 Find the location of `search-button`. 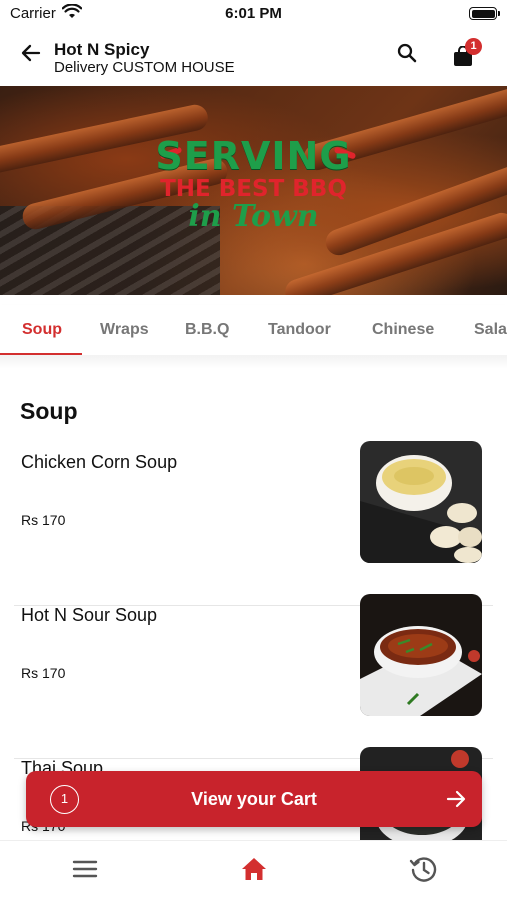

search-button is located at coordinates (407, 55).